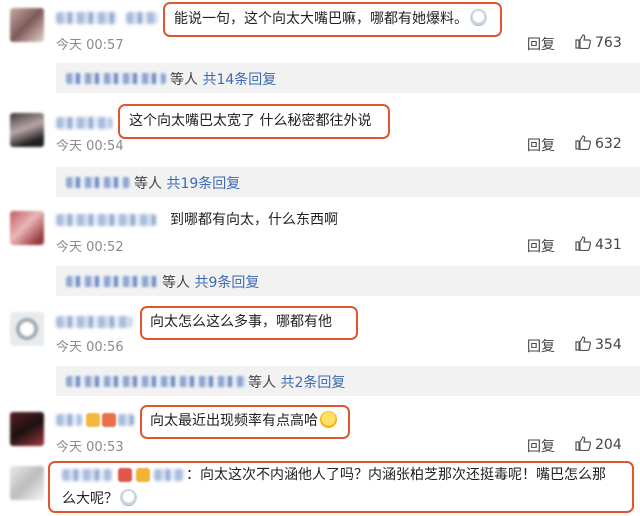 The image size is (640, 516). I want to click on comment-time: 今天 00:52, so click(90, 247).